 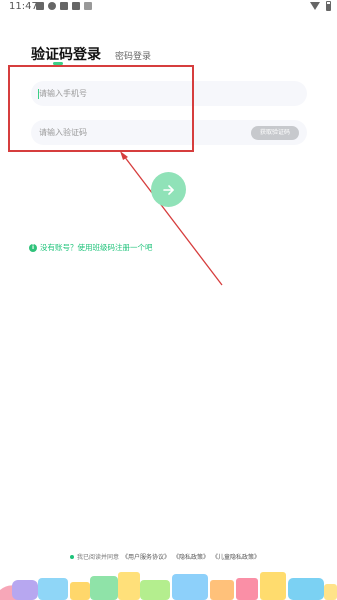 I want to click on status-time: 11:47, so click(x=23, y=6).